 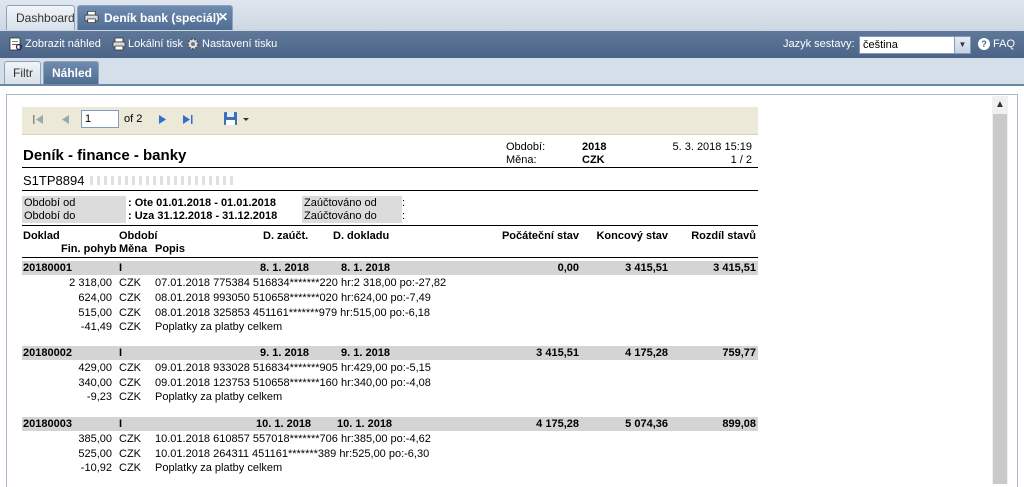 What do you see at coordinates (526, 147) in the screenshot?
I see `period-label: Období:` at bounding box center [526, 147].